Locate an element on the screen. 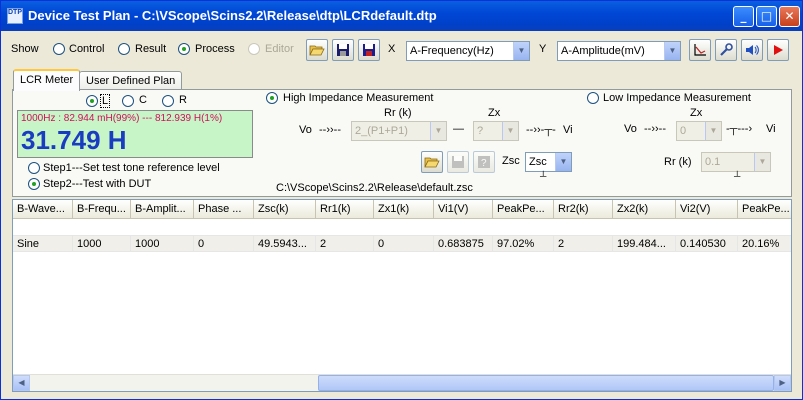 Image resolution: width=803 pixels, height=400 pixels. reading-value: 31.749 H is located at coordinates (74, 140).